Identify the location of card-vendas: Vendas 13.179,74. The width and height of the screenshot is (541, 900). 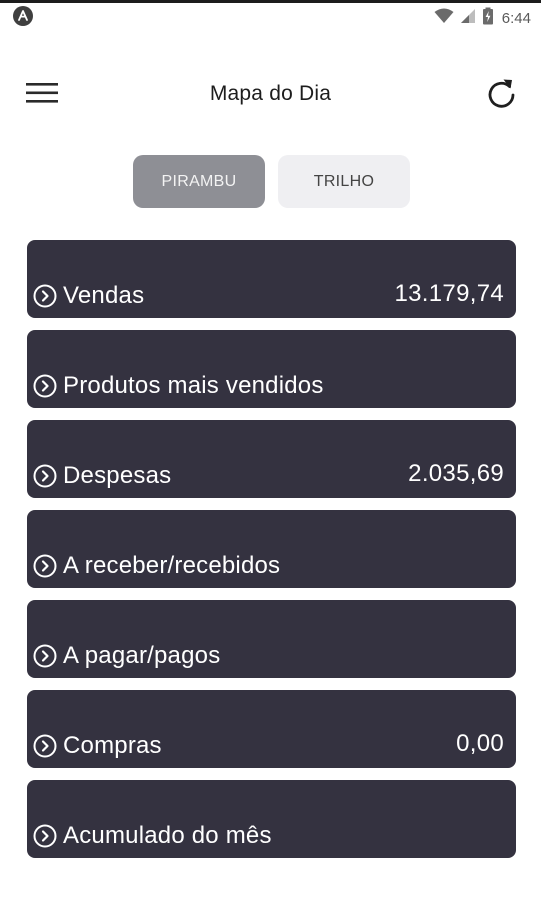
(271, 279).